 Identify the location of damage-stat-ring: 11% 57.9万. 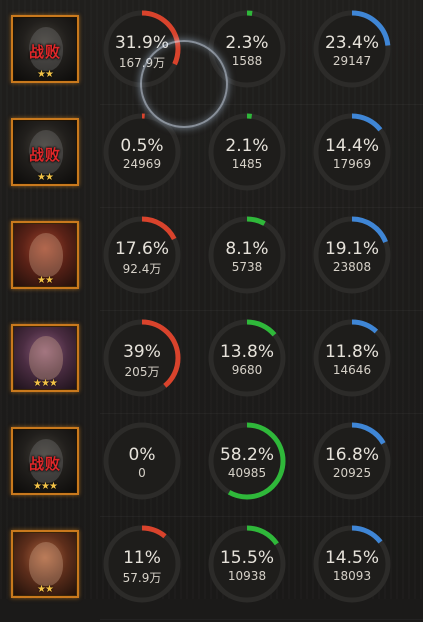
(142, 564).